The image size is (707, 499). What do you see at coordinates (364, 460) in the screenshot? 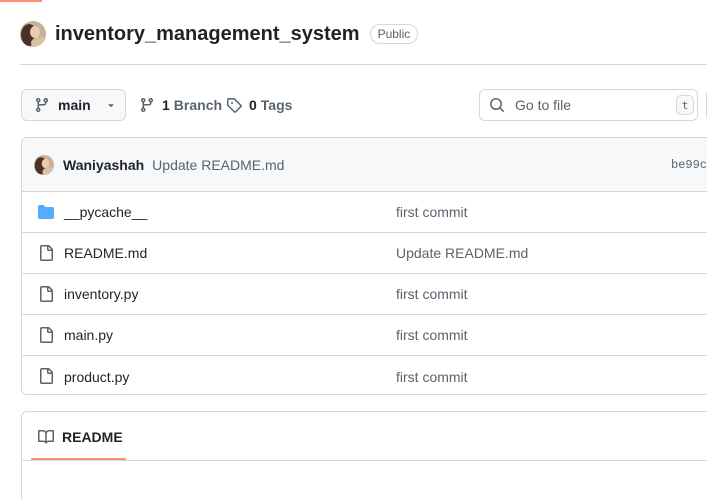
I see `readme-divider` at bounding box center [364, 460].